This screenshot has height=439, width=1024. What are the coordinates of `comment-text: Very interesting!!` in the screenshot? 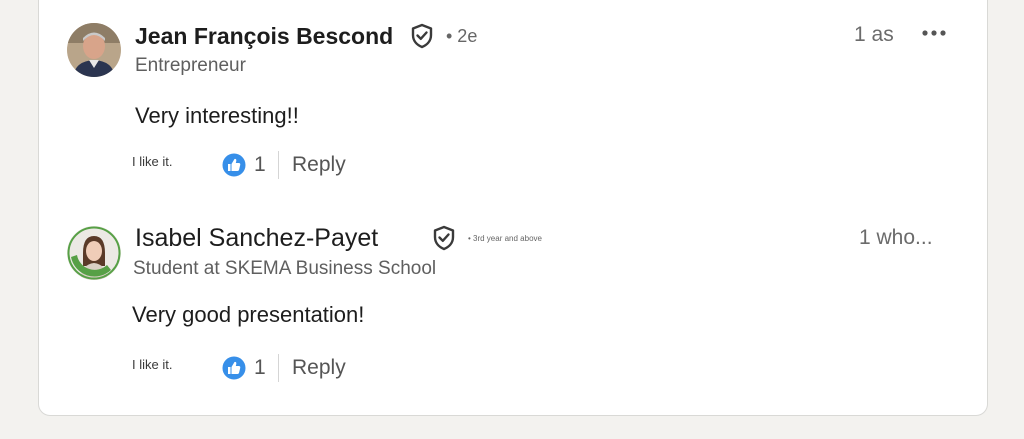 It's located at (217, 115).